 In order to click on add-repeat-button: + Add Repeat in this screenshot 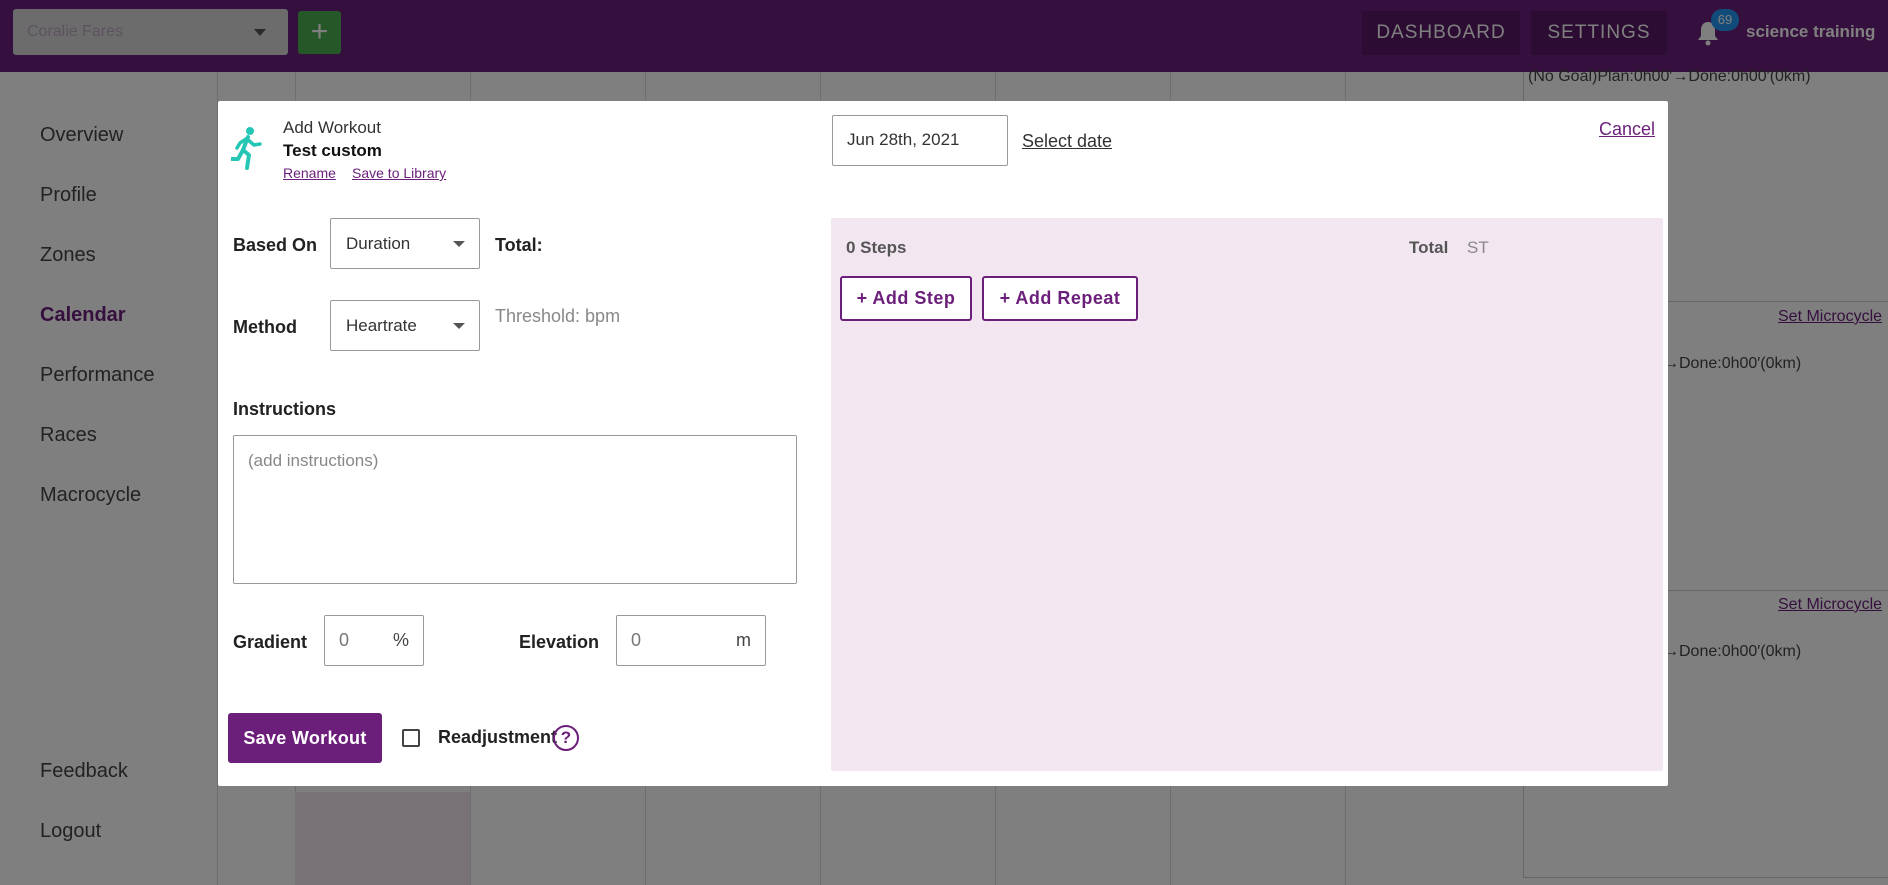, I will do `click(1060, 298)`.